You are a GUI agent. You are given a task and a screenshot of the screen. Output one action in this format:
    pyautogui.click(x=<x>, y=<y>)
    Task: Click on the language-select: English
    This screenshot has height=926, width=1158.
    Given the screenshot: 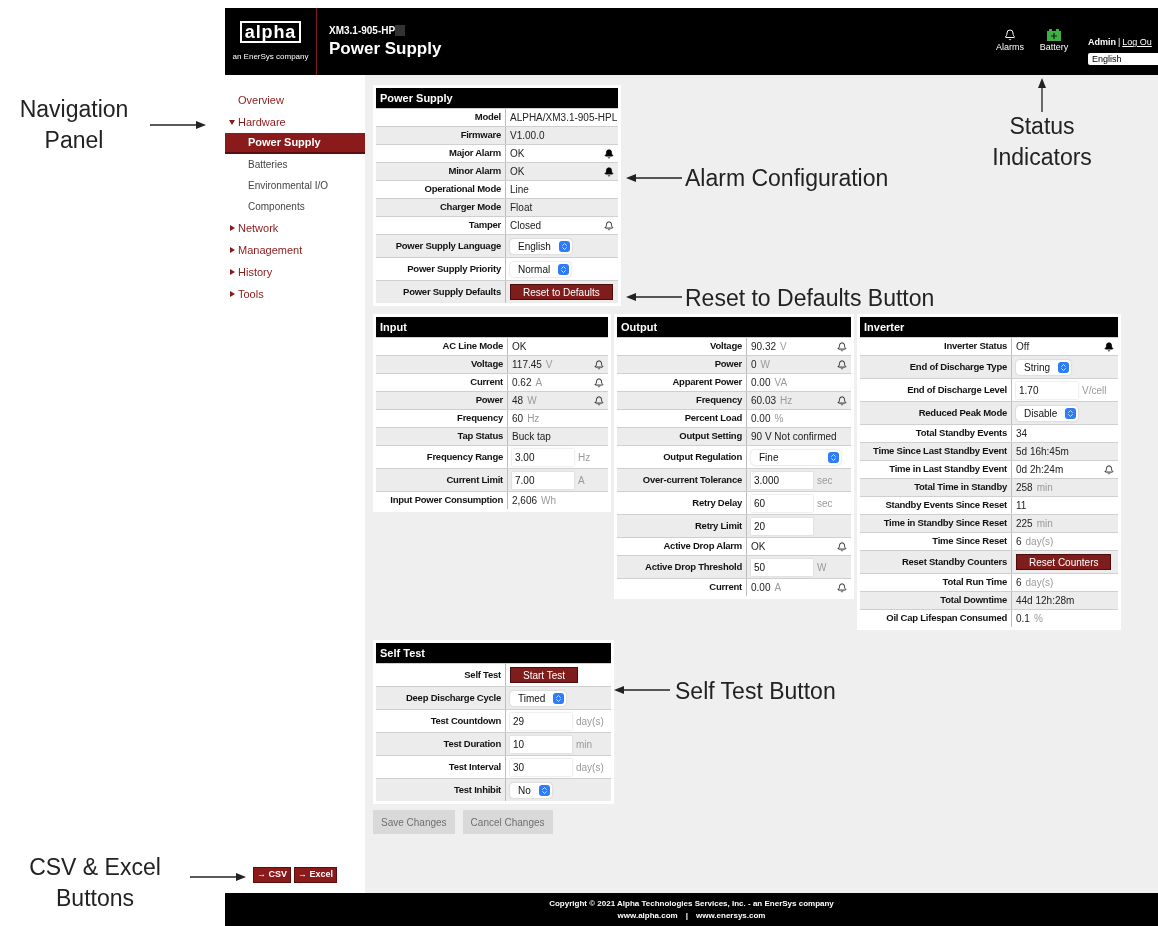 What is the action you would take?
    pyautogui.click(x=1123, y=58)
    